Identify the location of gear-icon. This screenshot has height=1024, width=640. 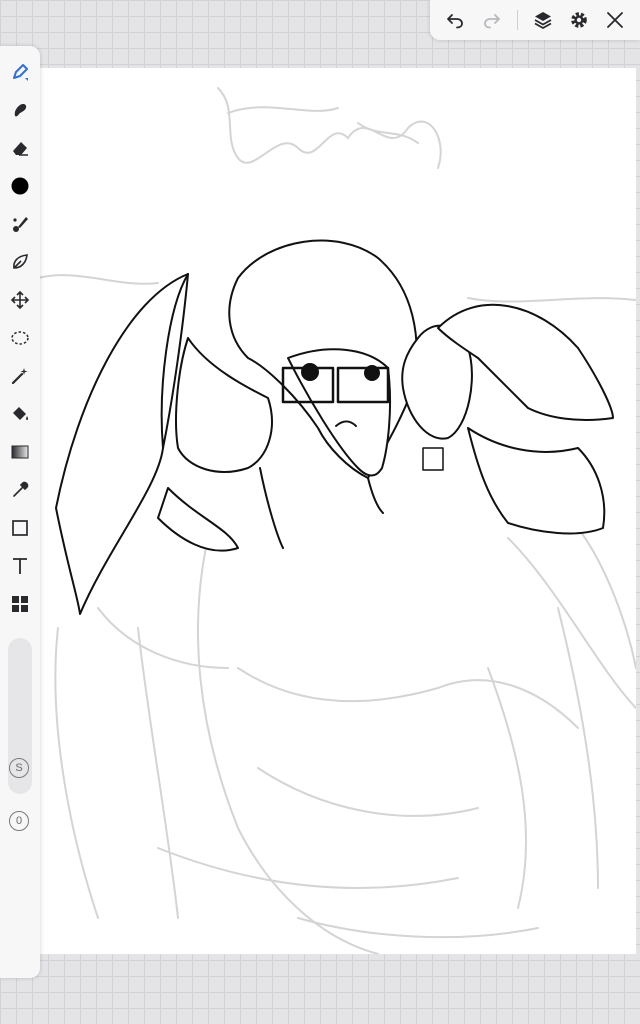
(579, 20).